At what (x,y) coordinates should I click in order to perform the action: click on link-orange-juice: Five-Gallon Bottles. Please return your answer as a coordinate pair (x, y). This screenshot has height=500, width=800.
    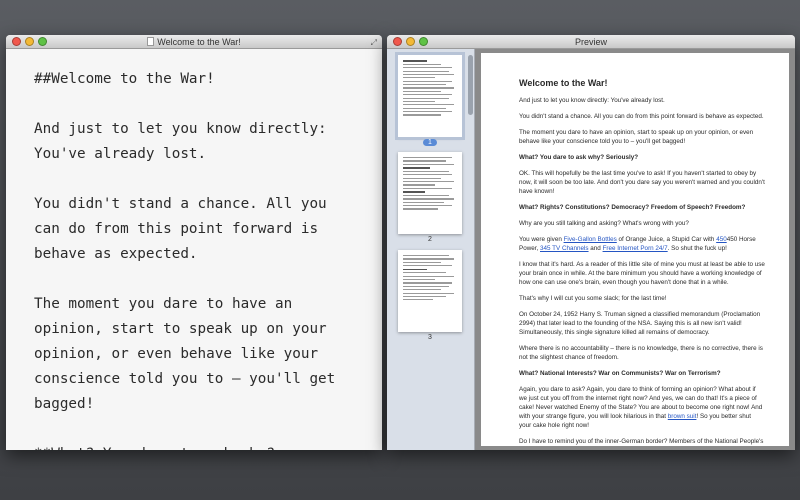
    Looking at the image, I should click on (590, 239).